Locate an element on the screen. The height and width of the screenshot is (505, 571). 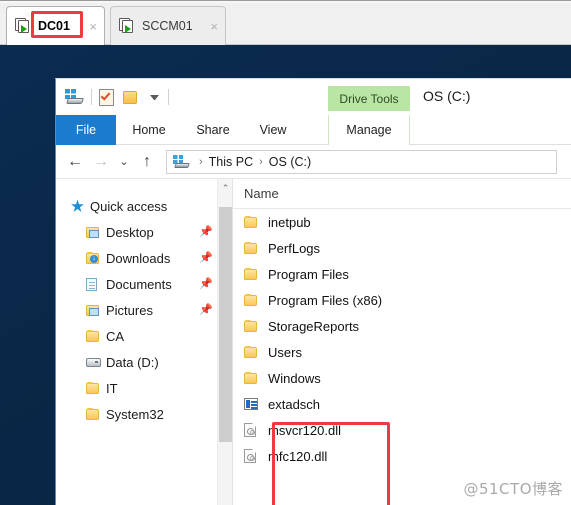
vm-tab-sccm01-label: SCCM01 is located at coordinates (167, 26).